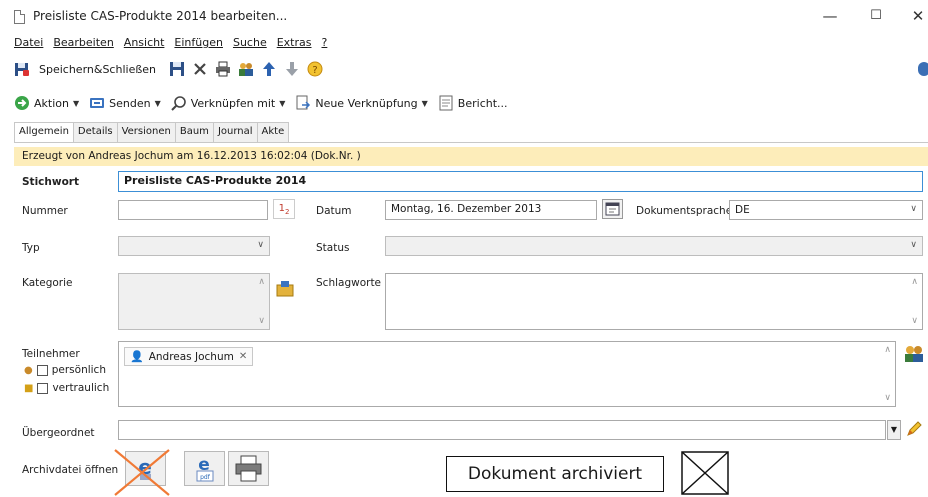 The height and width of the screenshot is (497, 928). I want to click on number-generator-icon: 12, so click(284, 209).